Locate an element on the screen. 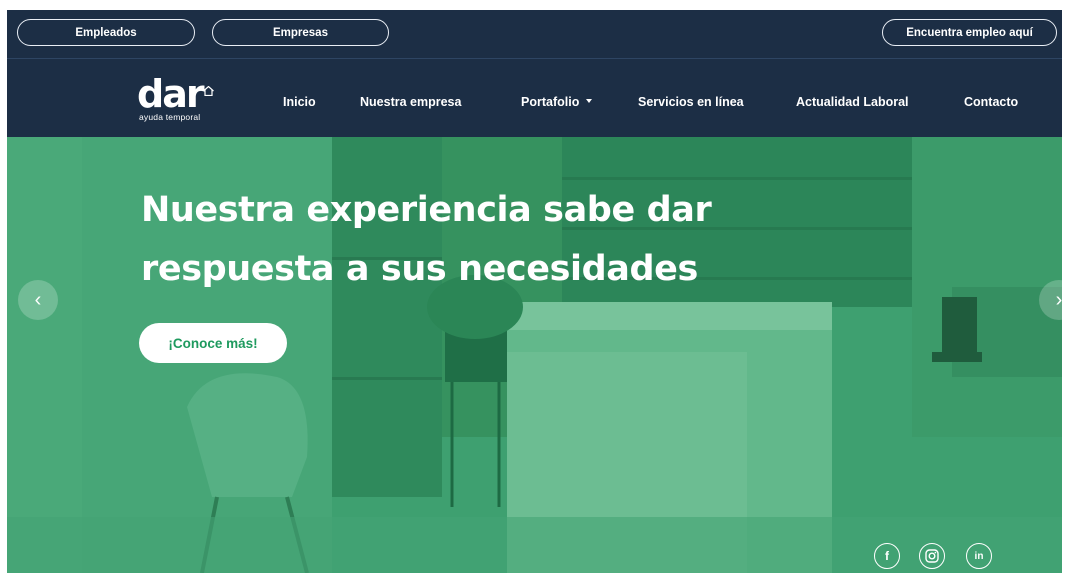 The height and width of the screenshot is (573, 1068). logo-tagline: ayuda temporal is located at coordinates (170, 117).